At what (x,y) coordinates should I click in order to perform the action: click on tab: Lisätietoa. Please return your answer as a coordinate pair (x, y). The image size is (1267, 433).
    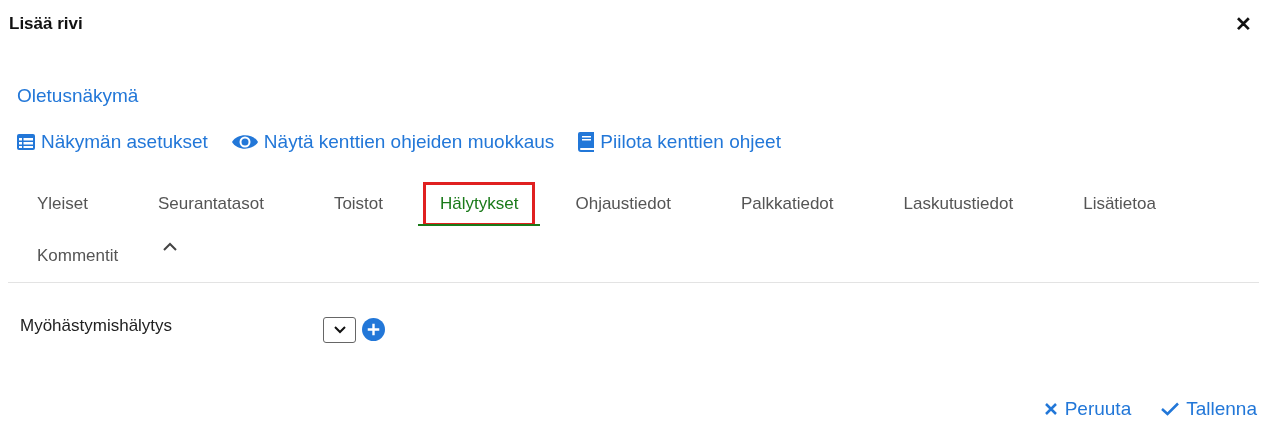
    Looking at the image, I should click on (1119, 204).